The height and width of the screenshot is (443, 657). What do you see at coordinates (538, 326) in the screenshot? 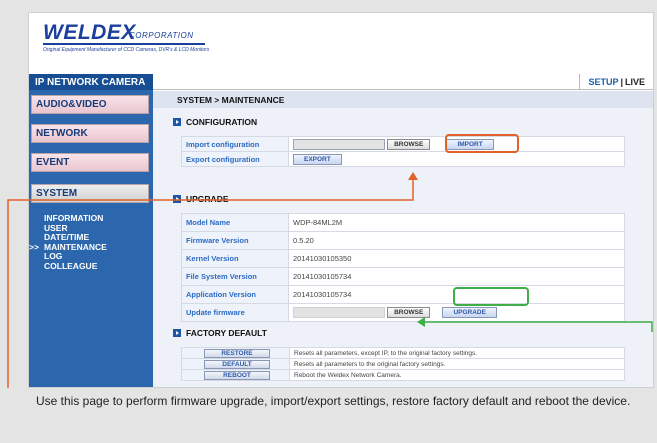
I see `upgrade-callout-line` at bounding box center [538, 326].